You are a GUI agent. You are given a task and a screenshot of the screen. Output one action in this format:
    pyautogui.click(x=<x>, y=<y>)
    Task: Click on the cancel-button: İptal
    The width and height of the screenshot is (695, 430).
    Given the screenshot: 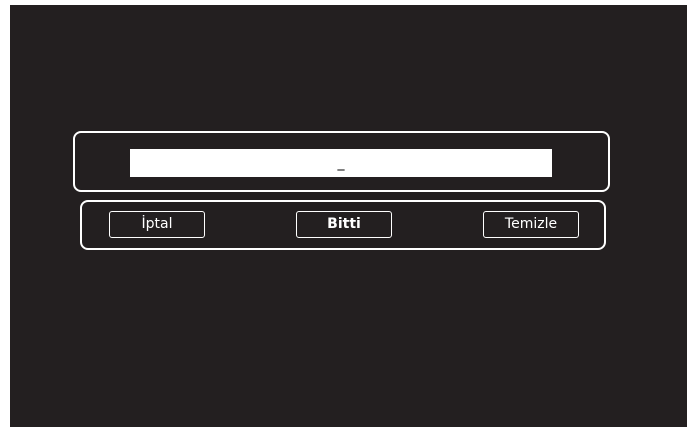 What is the action you would take?
    pyautogui.click(x=157, y=224)
    